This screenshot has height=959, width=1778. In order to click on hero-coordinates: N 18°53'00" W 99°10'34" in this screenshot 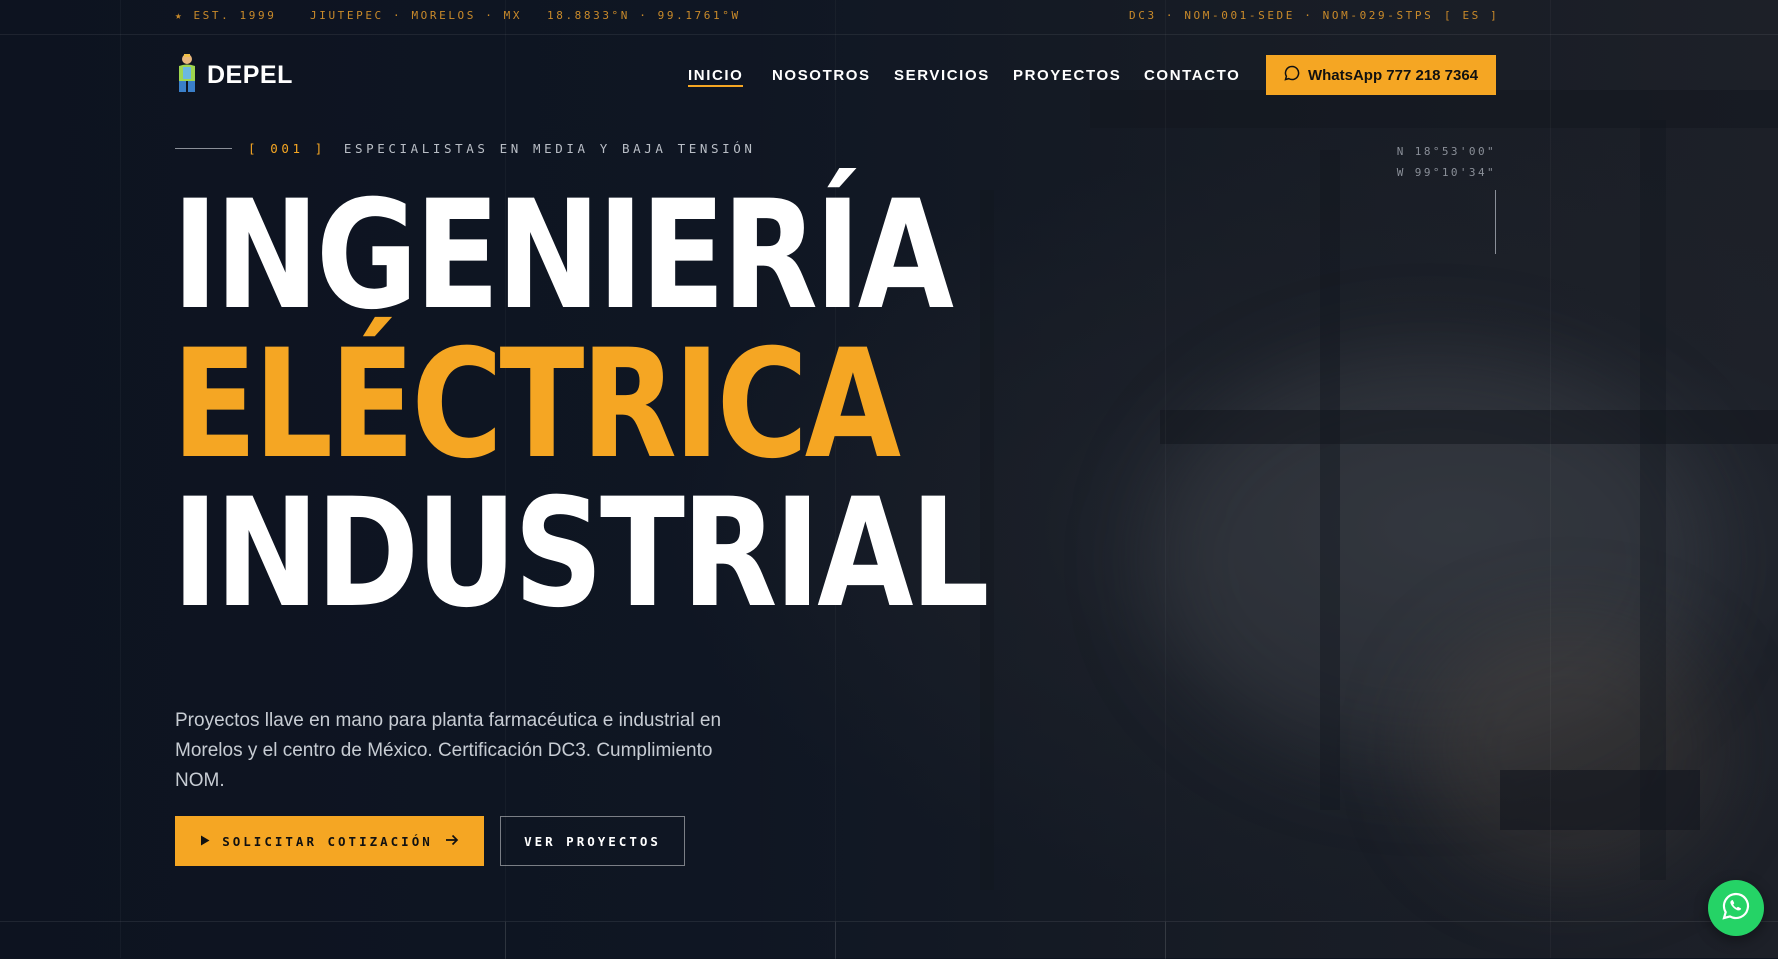, I will do `click(1438, 162)`.